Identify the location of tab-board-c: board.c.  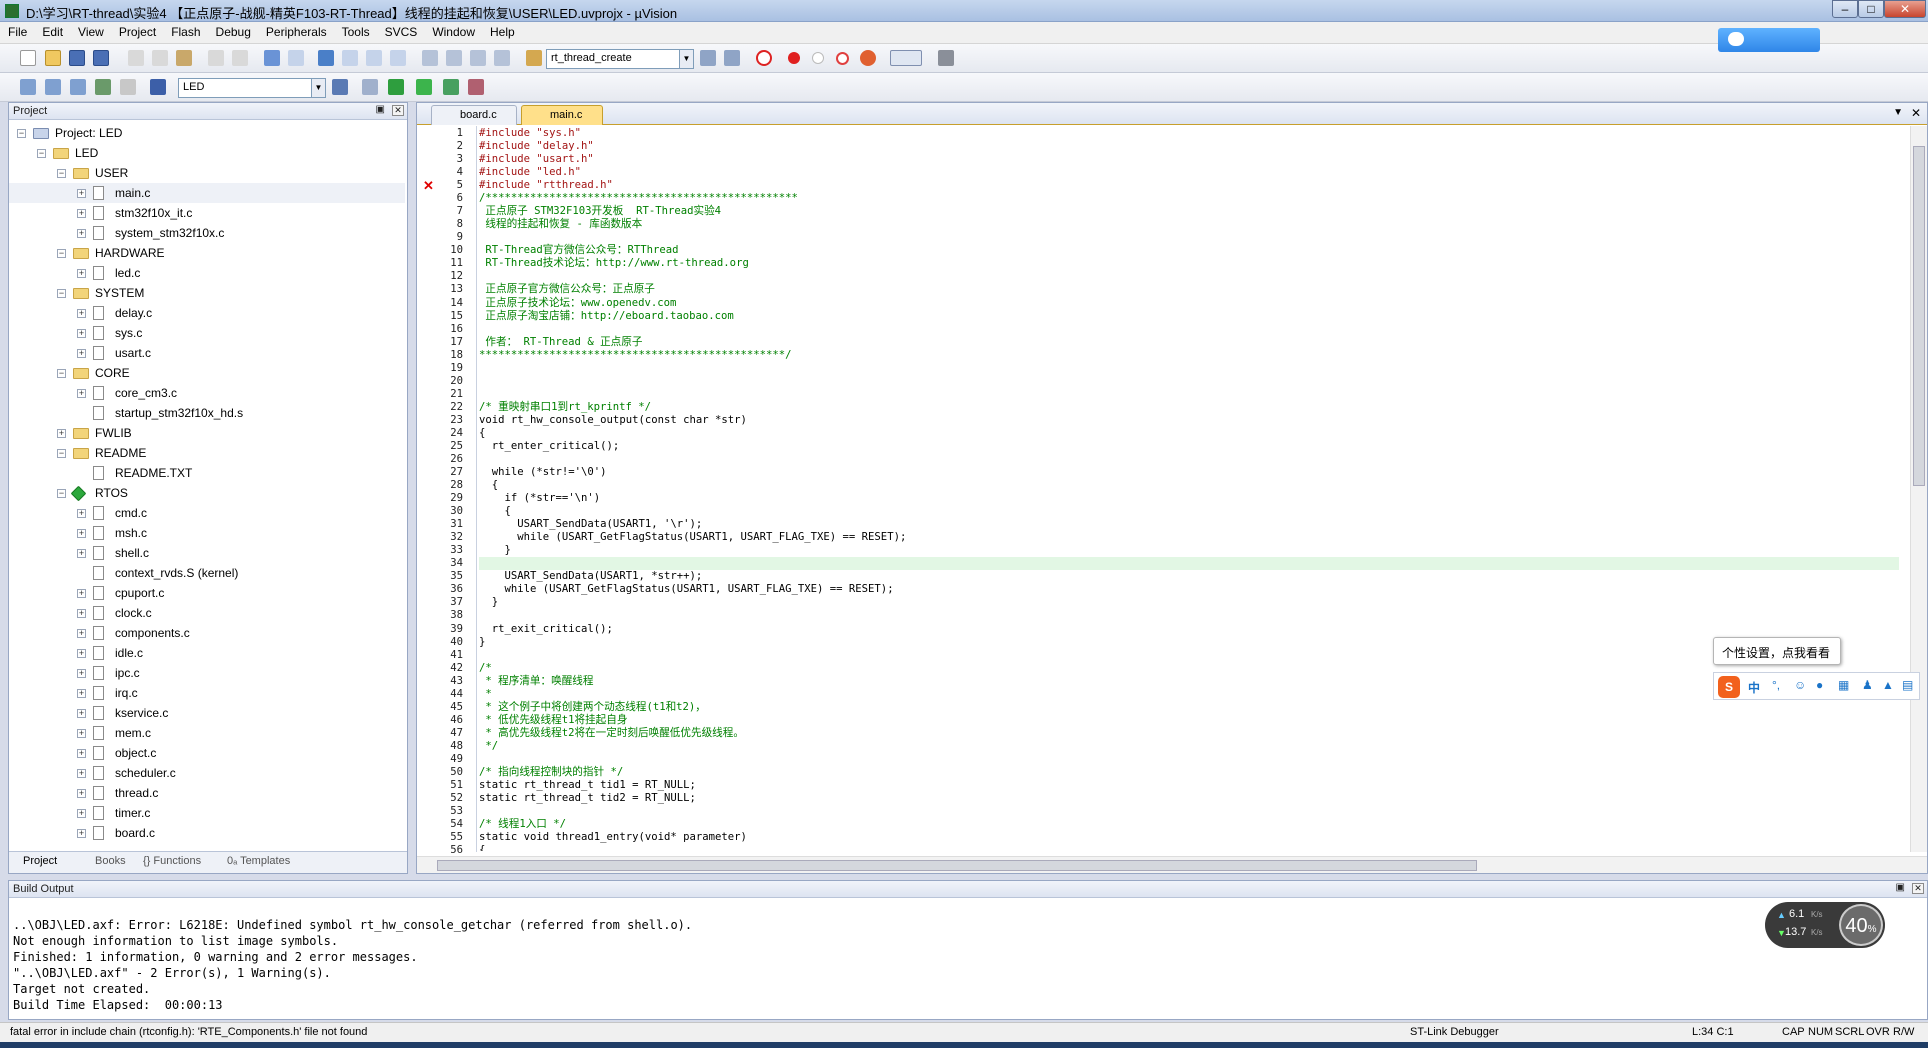
(474, 115).